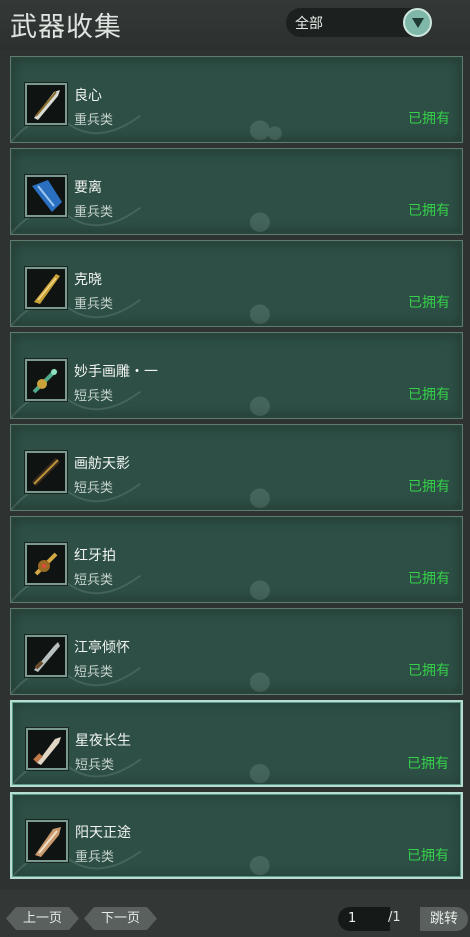 This screenshot has height=937, width=470. Describe the element at coordinates (309, 24) in the screenshot. I see `filter-selected-label: 全部` at that location.